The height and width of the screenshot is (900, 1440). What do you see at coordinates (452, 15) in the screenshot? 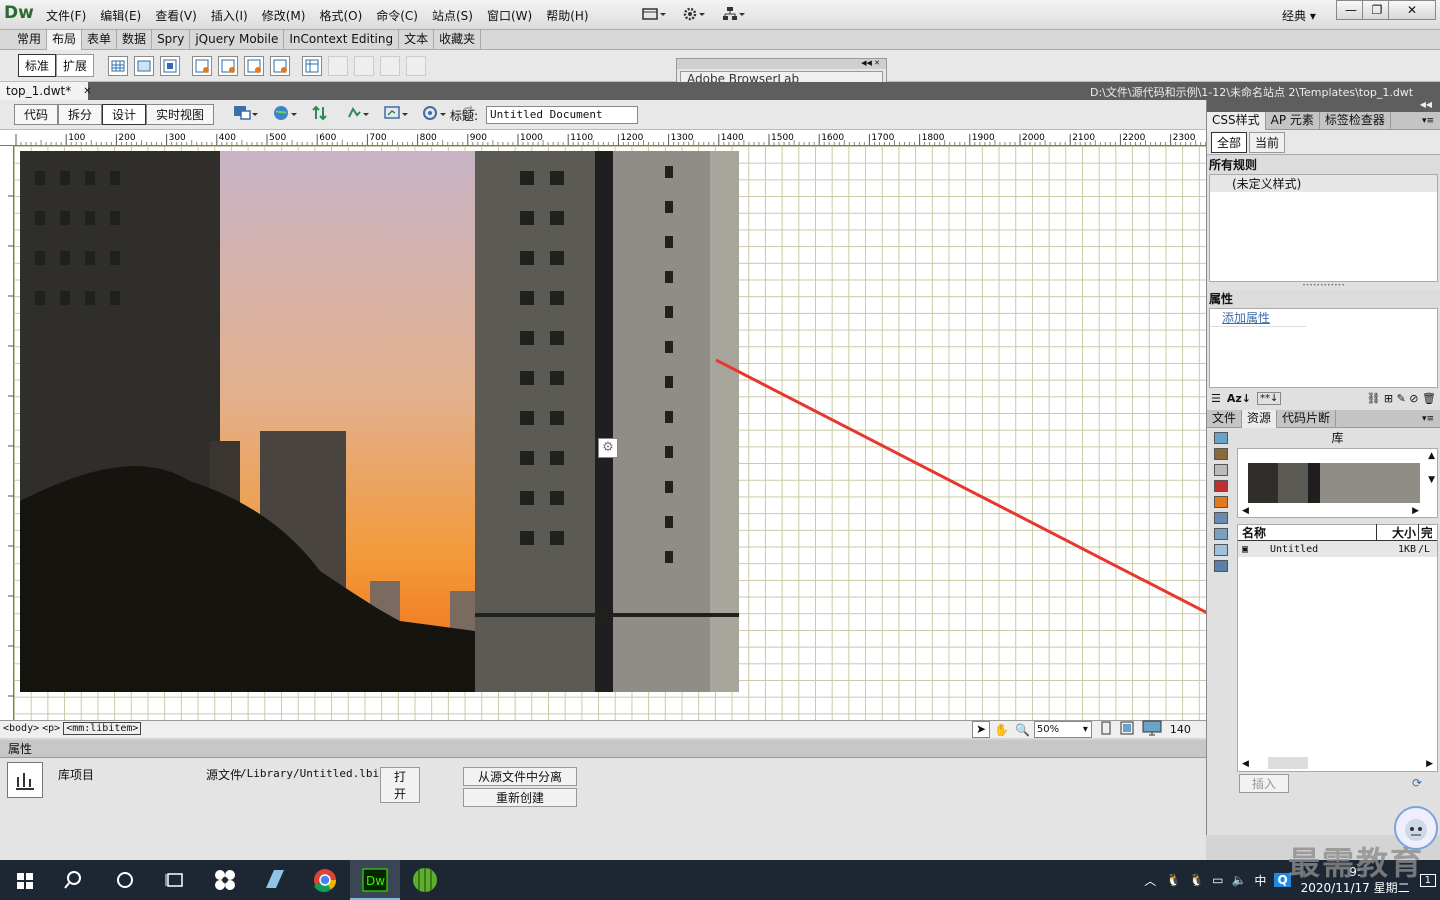
I see `menu-site: 站点(S)` at bounding box center [452, 15].